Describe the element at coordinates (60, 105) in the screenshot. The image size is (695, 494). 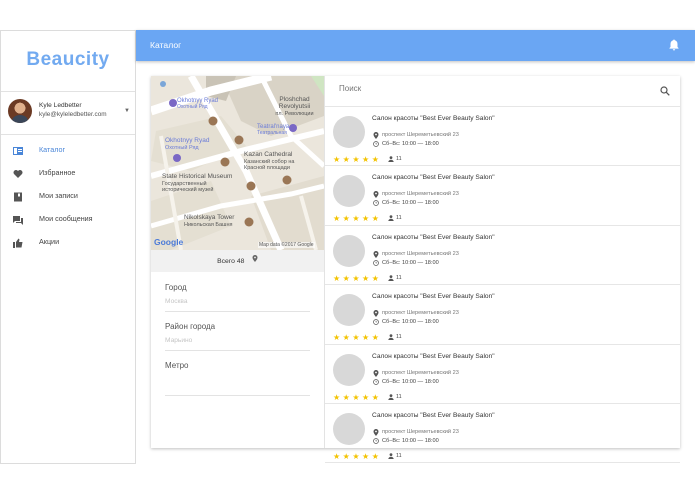
I see `user-name: Kyle Ledbetter` at that location.